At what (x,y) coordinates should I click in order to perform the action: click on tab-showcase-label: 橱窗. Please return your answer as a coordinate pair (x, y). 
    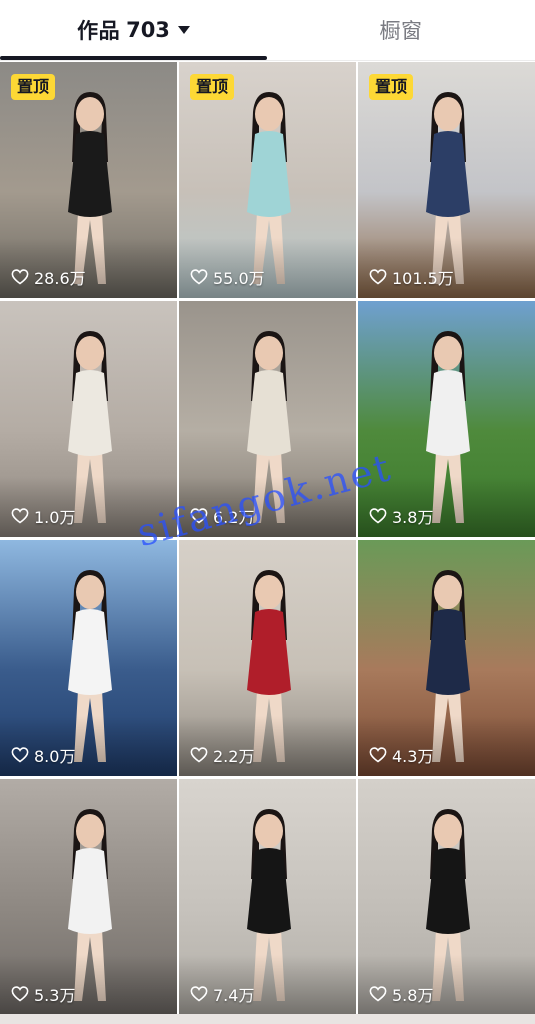
    Looking at the image, I should click on (401, 31).